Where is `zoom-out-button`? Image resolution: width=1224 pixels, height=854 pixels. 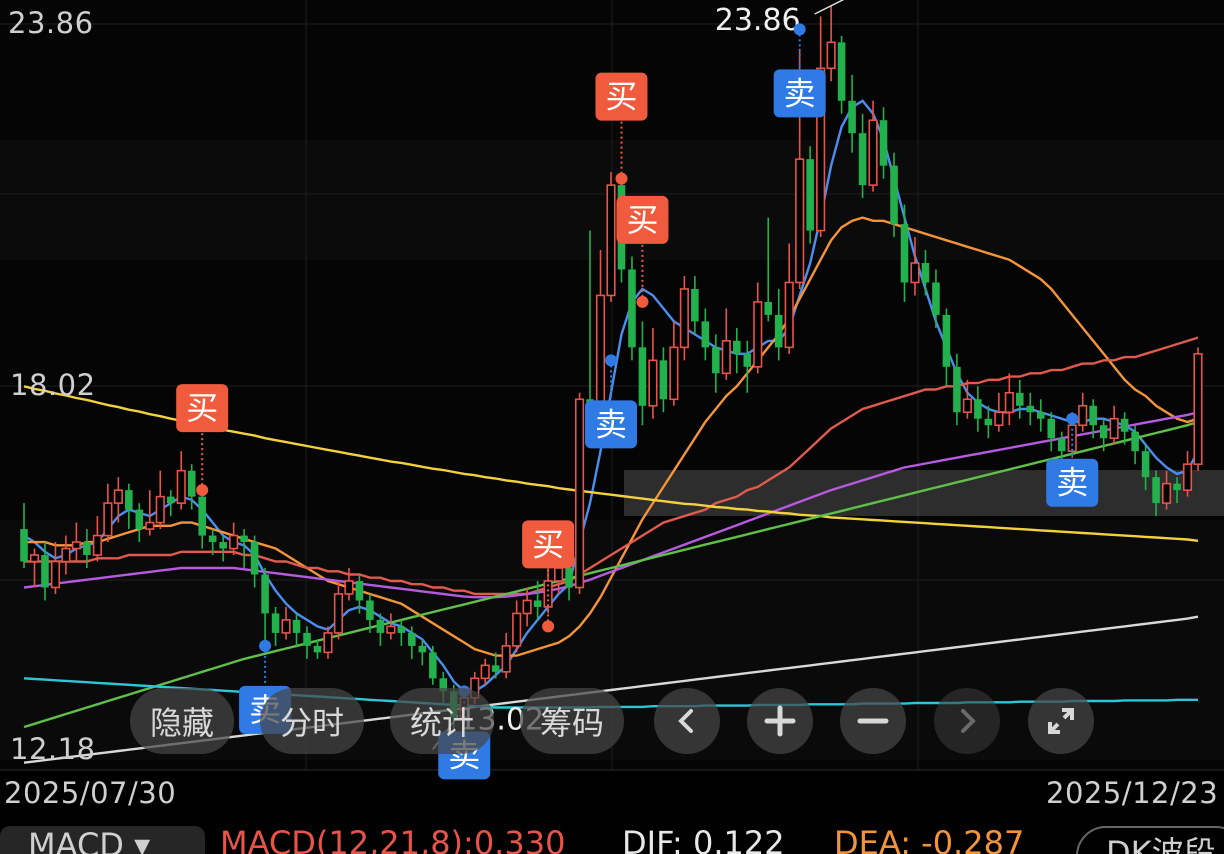
zoom-out-button is located at coordinates (873, 721).